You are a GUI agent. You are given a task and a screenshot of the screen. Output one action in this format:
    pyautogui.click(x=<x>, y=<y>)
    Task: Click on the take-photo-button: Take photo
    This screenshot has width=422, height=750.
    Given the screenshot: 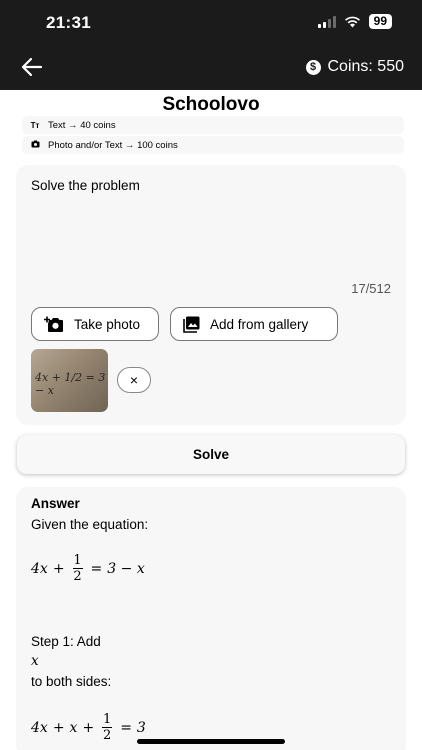 What is the action you would take?
    pyautogui.click(x=95, y=324)
    